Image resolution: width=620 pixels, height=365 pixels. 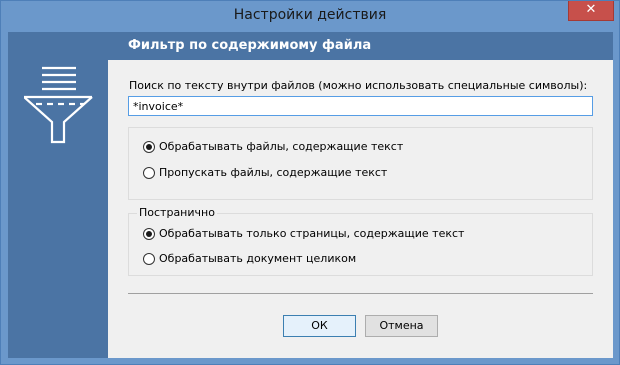 I want to click on separator, so click(x=360, y=293).